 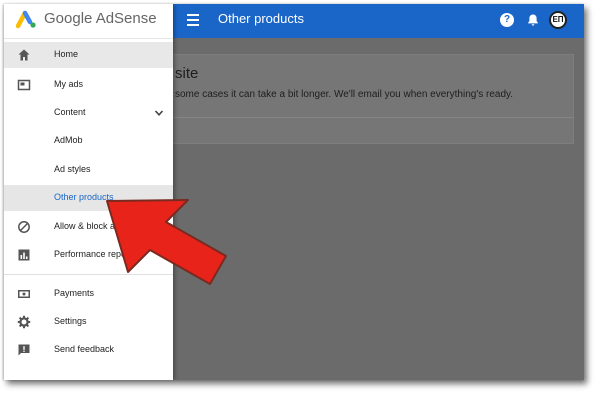 What do you see at coordinates (88, 55) in the screenshot?
I see `sidebar-item-home: Home` at bounding box center [88, 55].